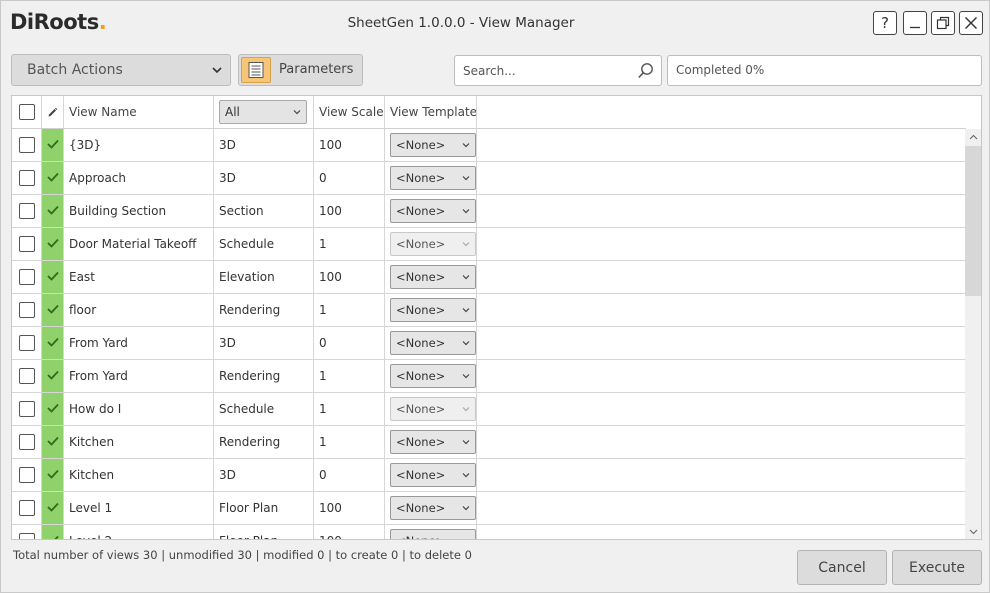 This screenshot has width=990, height=593. I want to click on table-row: Level 1 Floor Plan 100 <None>, so click(489, 508).